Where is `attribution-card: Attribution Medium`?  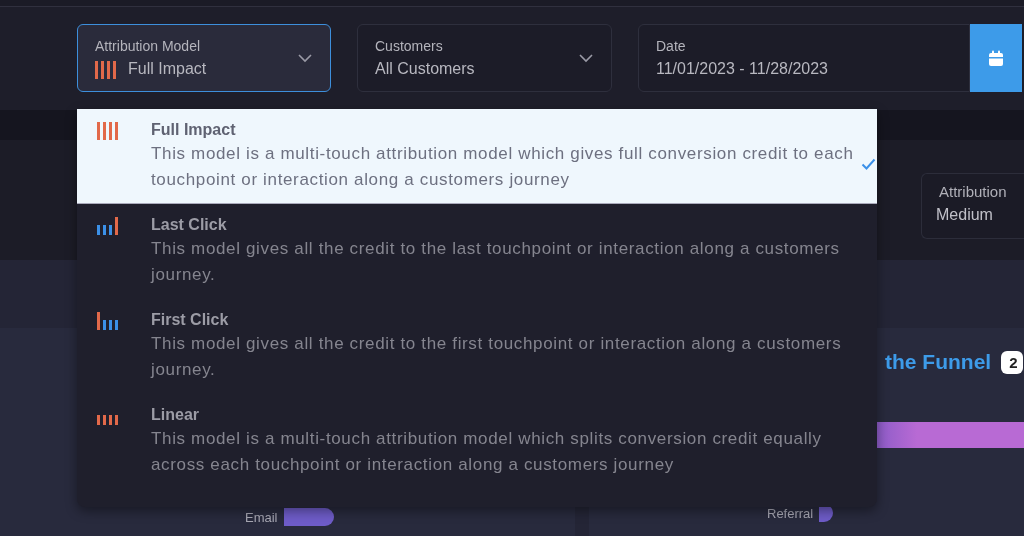
attribution-card: Attribution Medium is located at coordinates (972, 206).